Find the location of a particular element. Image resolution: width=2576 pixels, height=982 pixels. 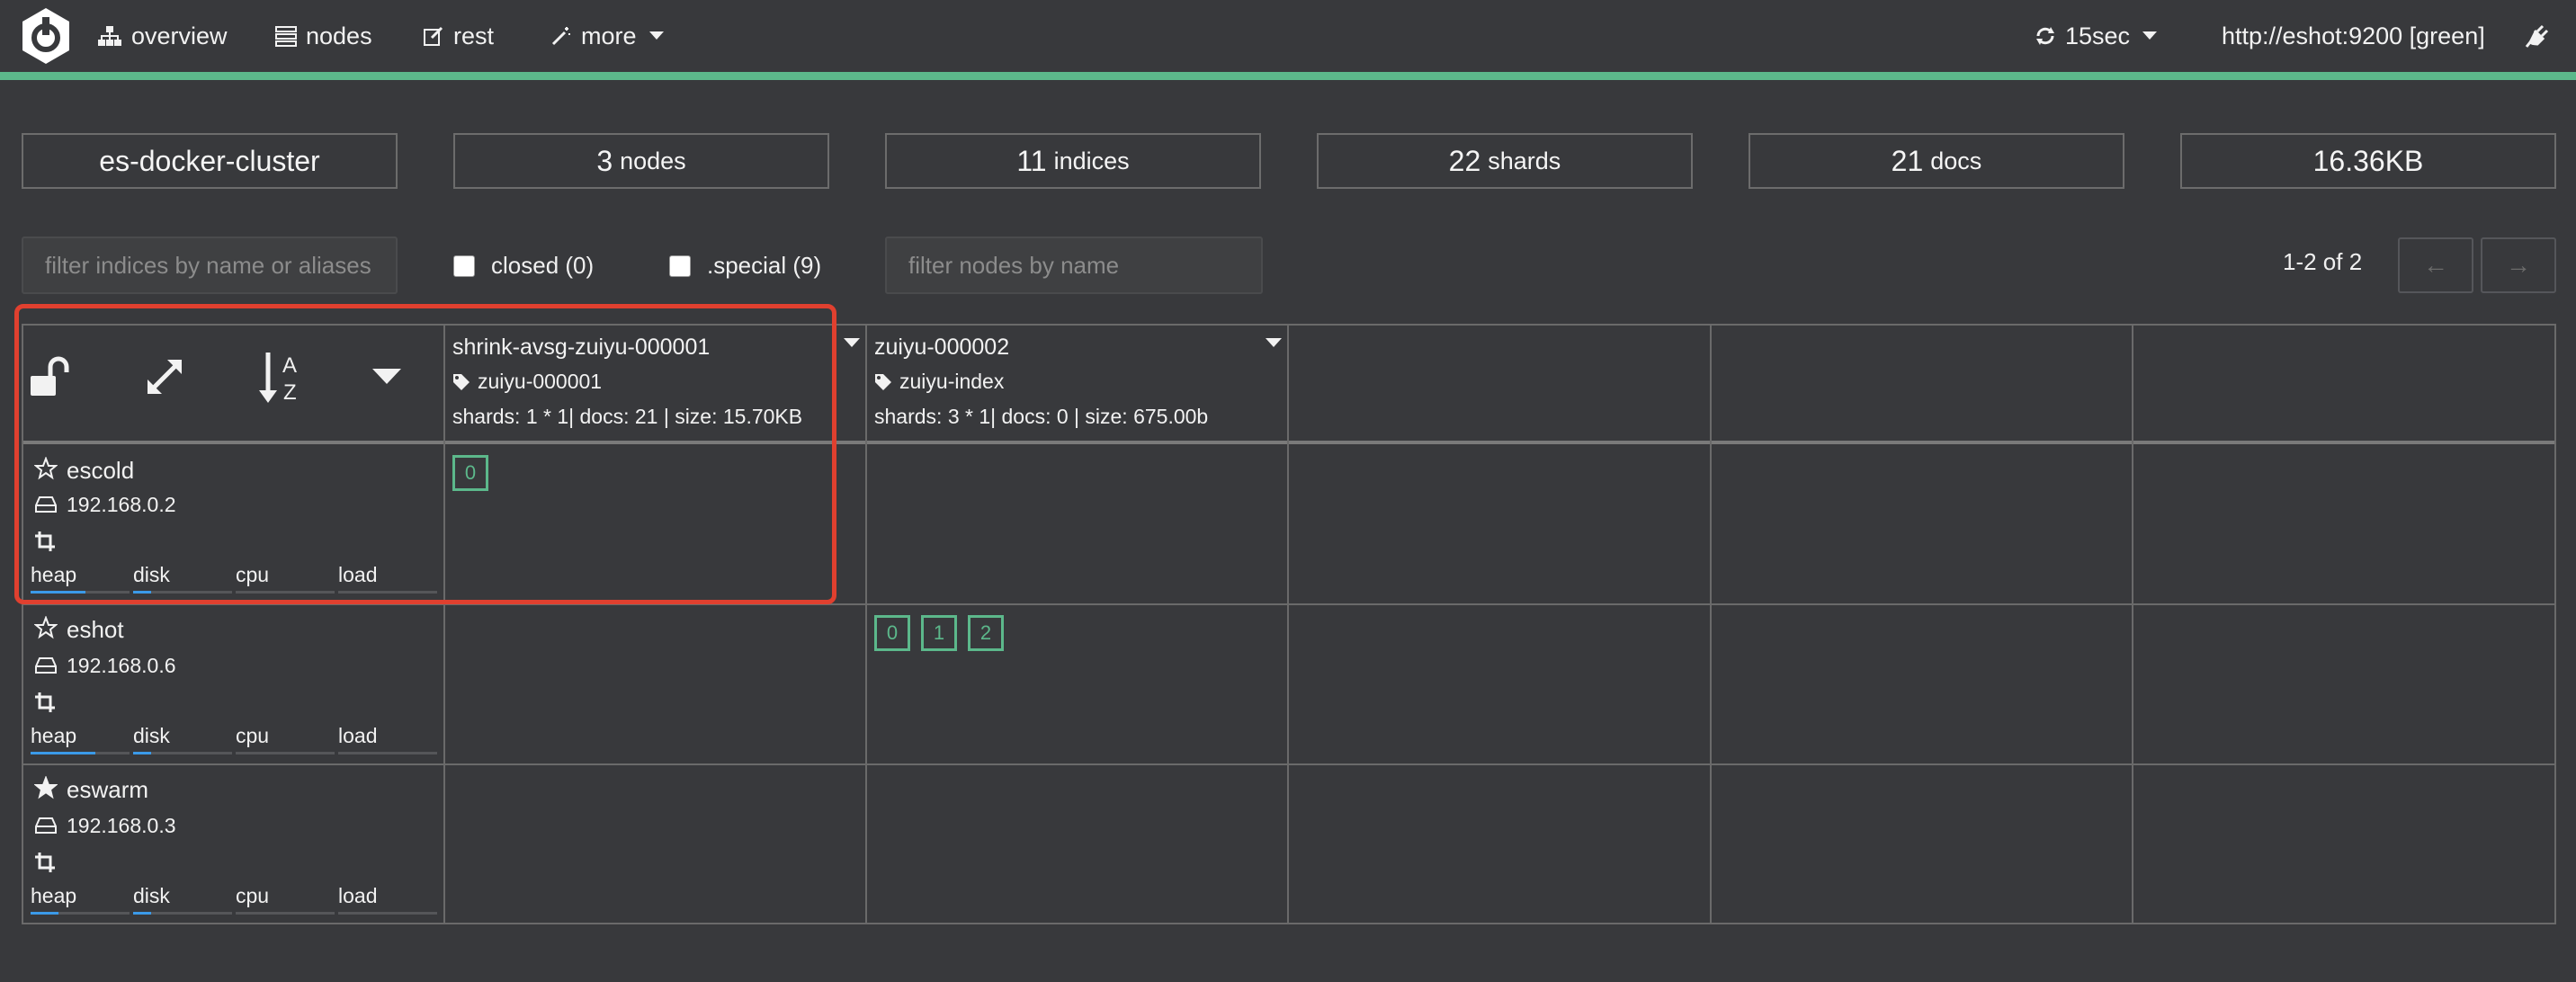

highlight-annotation is located at coordinates (425, 454).